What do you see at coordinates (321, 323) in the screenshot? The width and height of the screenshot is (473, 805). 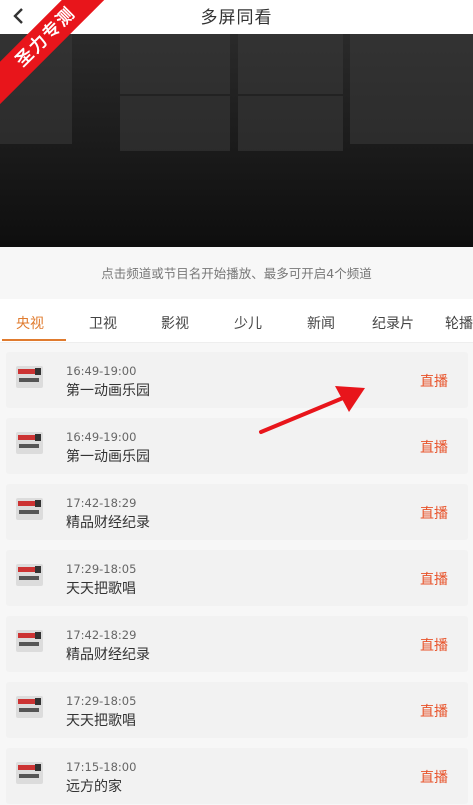 I see `tab-news: 新闻` at bounding box center [321, 323].